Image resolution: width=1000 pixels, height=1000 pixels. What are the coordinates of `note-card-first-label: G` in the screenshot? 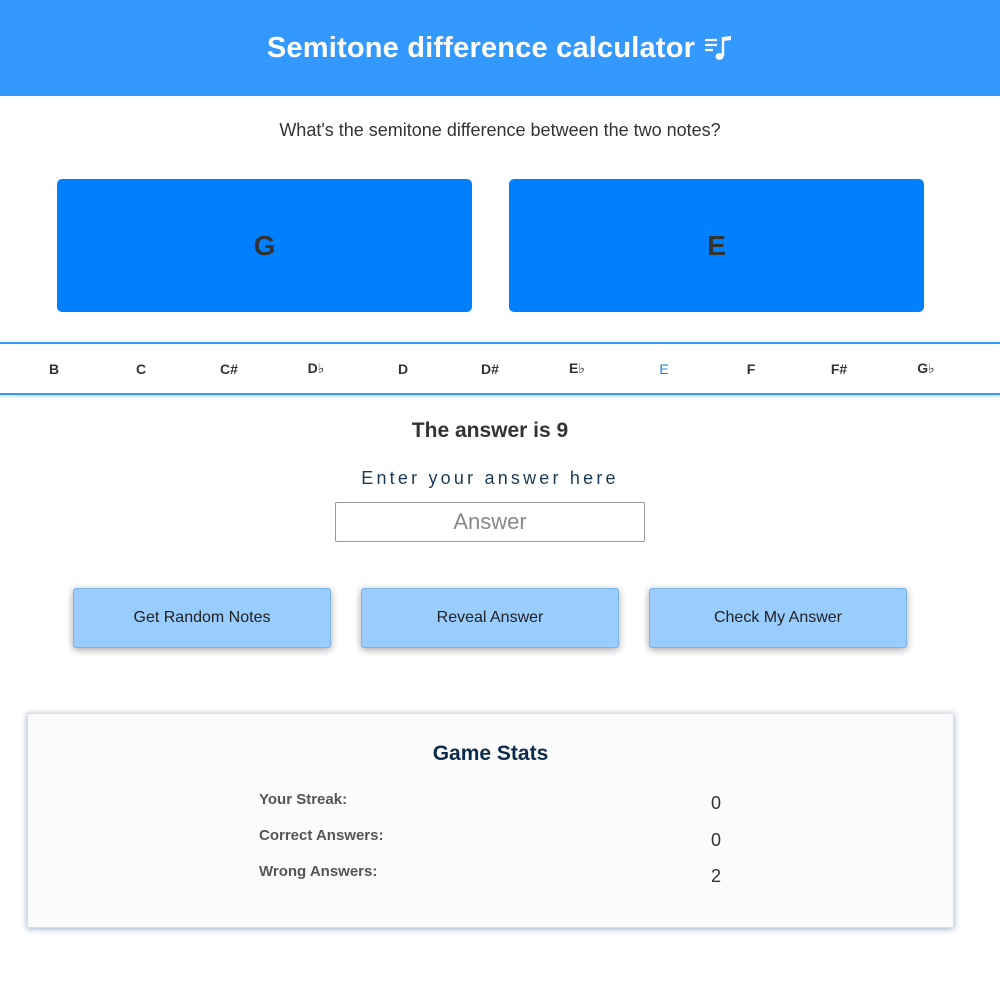 It's located at (264, 245).